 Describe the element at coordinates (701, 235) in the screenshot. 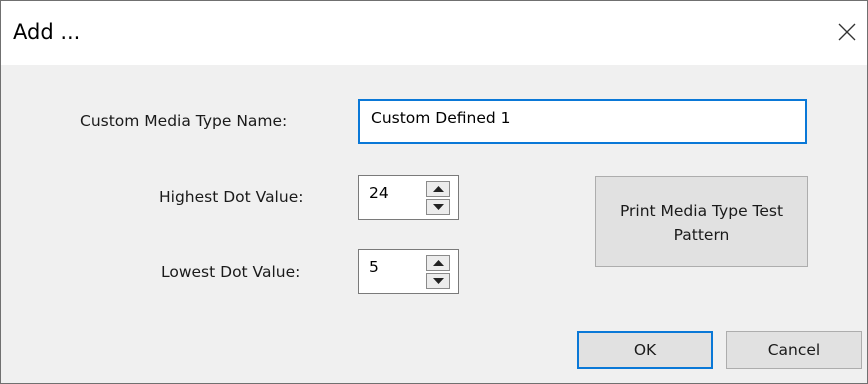

I see `print-test-pattern-label-line2: Pattern` at that location.